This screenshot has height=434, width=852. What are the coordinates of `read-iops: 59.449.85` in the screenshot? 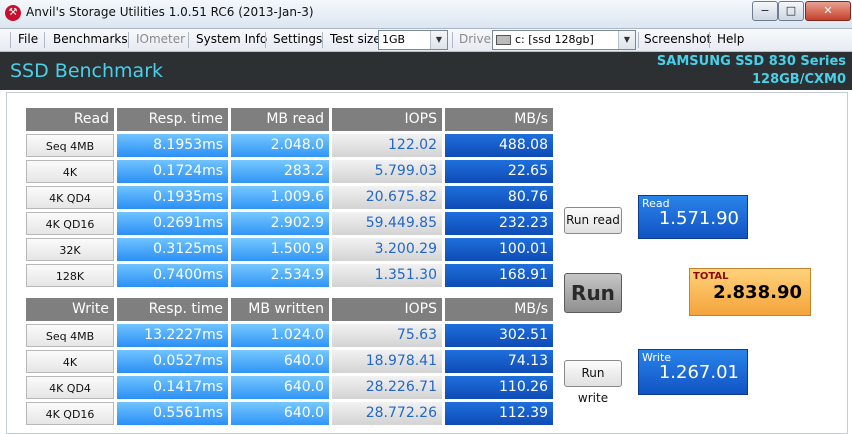 It's located at (387, 223).